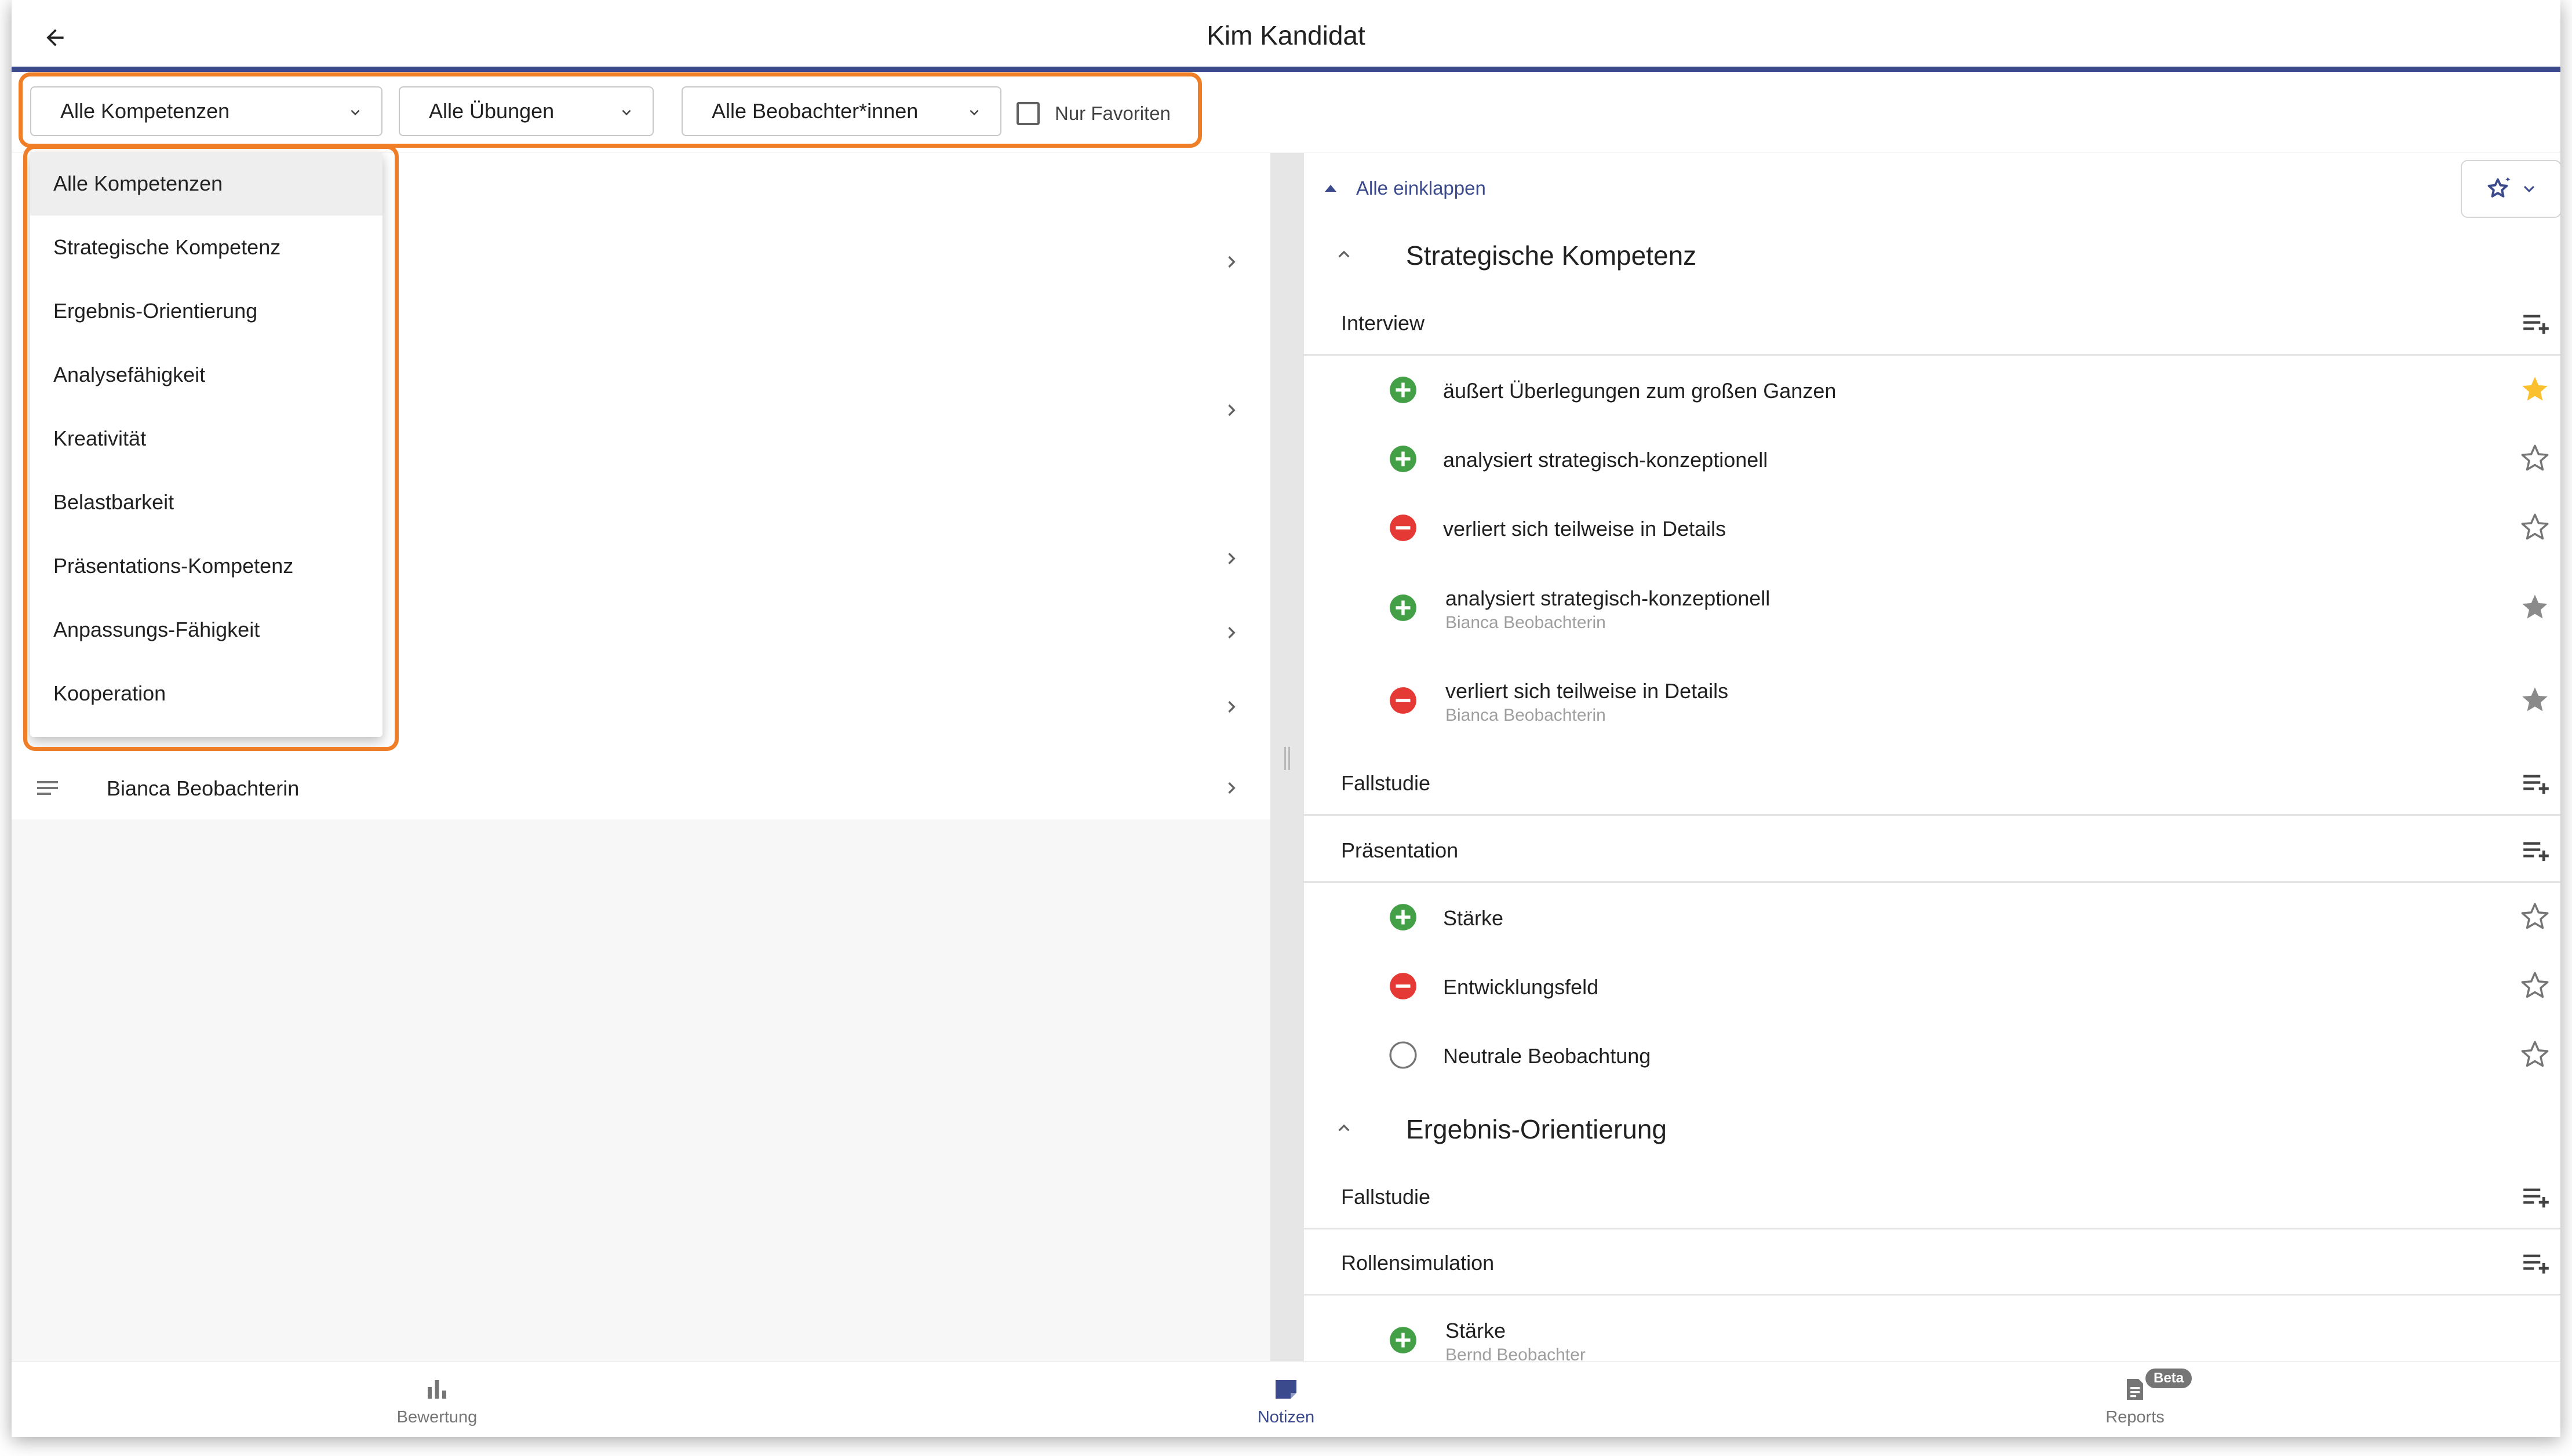  Describe the element at coordinates (1330, 188) in the screenshot. I see `triangle-up-icon` at that location.